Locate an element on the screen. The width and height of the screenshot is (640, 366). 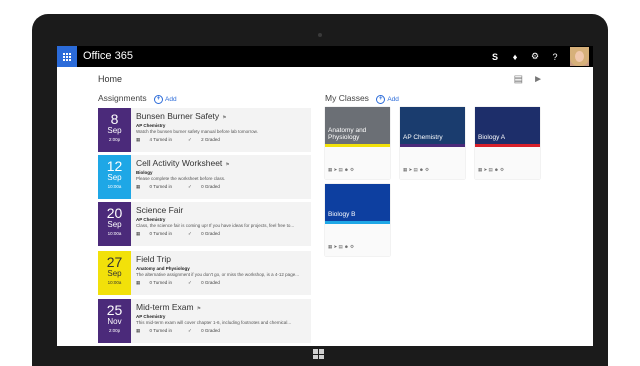
class-card: AP Chemistry ▦ ➤ ▤ ☻ ⚙ is located at coordinates (432, 143).